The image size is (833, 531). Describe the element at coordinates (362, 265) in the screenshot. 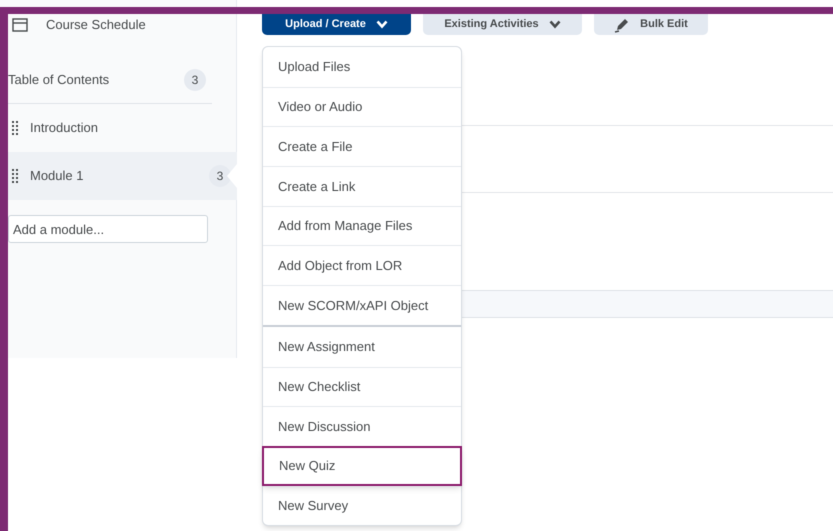

I see `menu-item: Add Object from LOR` at that location.